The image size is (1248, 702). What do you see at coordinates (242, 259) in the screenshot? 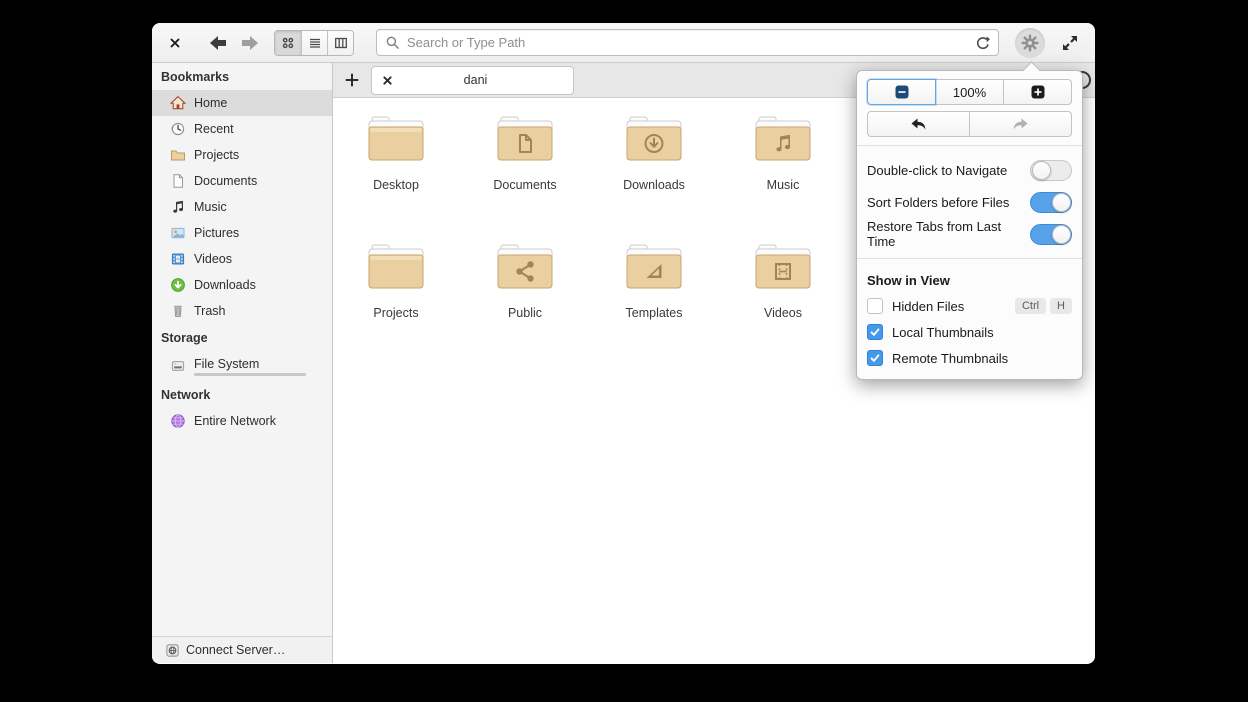
I see `sidebar-item-videos: Videos` at bounding box center [242, 259].